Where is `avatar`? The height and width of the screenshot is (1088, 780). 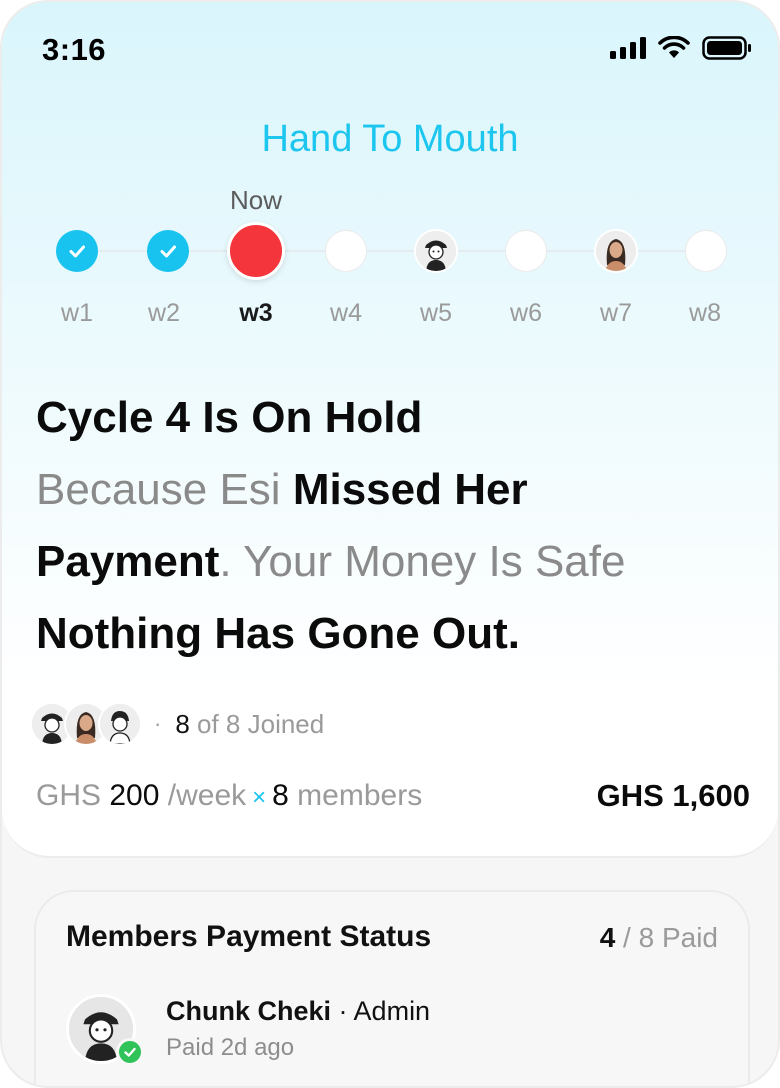 avatar is located at coordinates (120, 724).